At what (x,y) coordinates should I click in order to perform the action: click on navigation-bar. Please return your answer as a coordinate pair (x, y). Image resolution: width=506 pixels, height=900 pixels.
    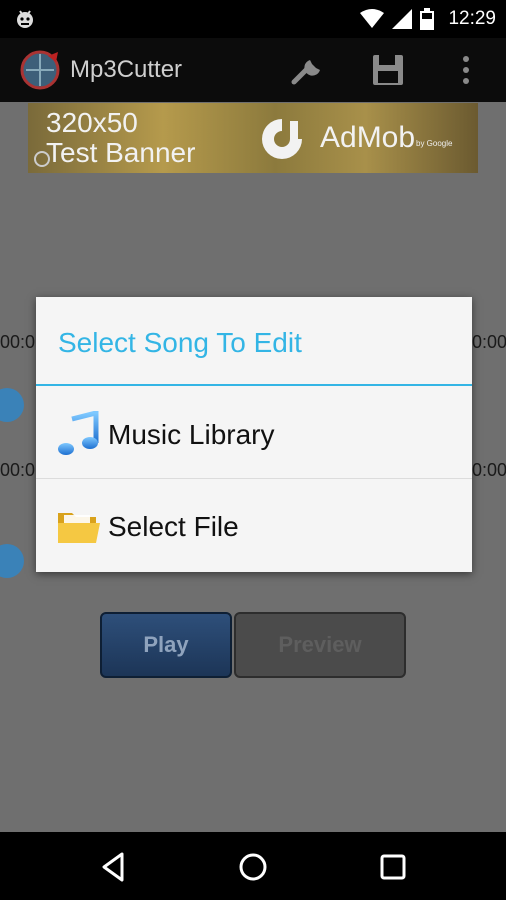
    Looking at the image, I should click on (253, 866).